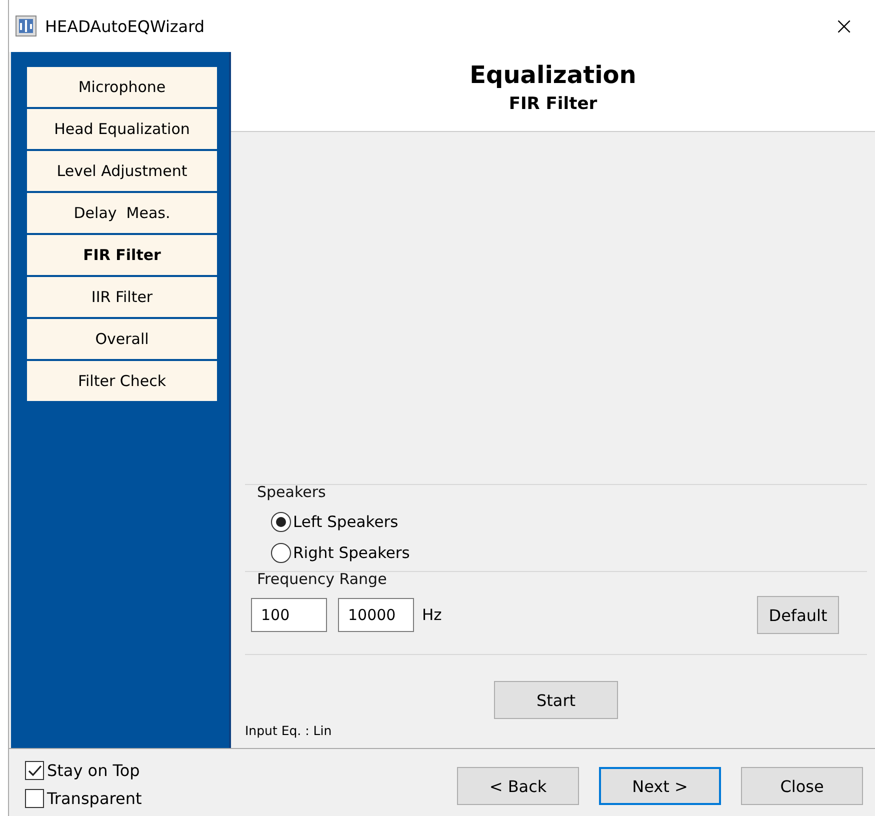 The width and height of the screenshot is (875, 816). What do you see at coordinates (122, 171) in the screenshot?
I see `step-button: Level Adjustment` at bounding box center [122, 171].